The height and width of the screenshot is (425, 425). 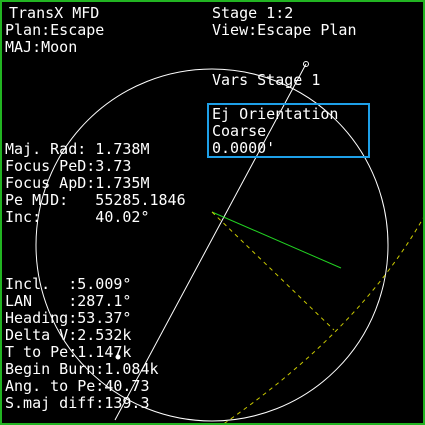 I want to click on mfd-title: TransX MFD, so click(x=54, y=13).